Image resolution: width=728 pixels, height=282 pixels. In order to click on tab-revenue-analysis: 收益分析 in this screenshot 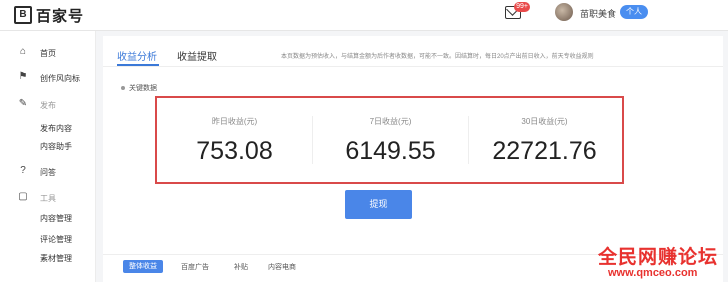, I will do `click(137, 55)`.